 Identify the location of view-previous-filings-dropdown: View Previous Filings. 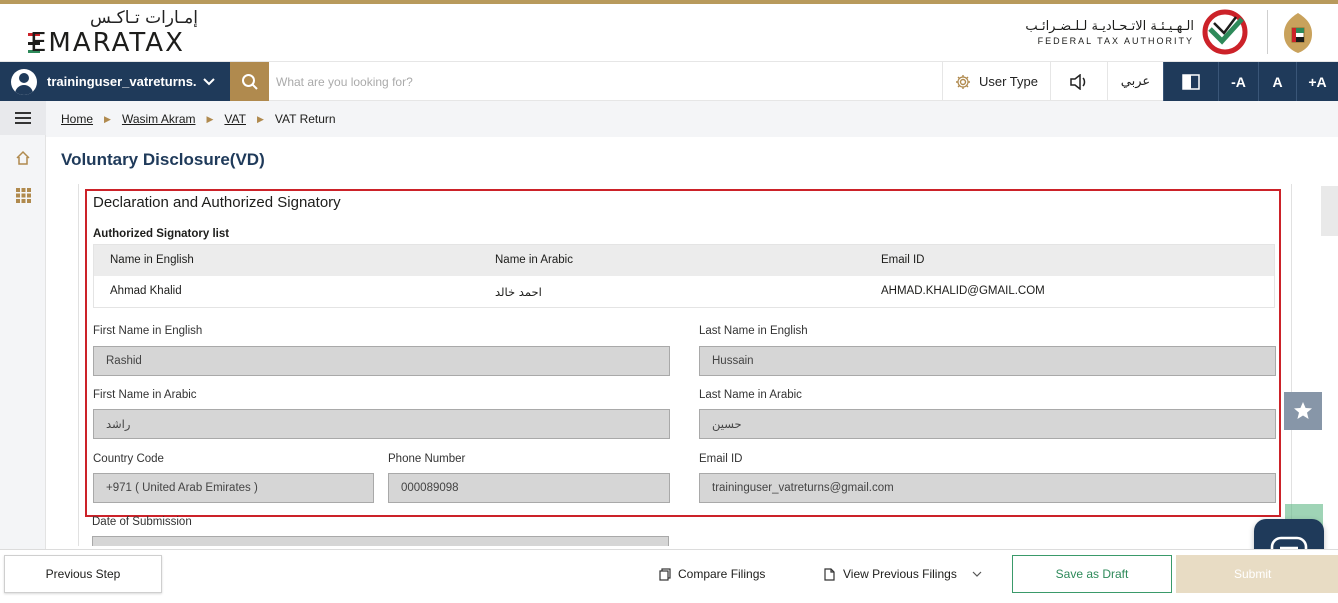
(902, 574).